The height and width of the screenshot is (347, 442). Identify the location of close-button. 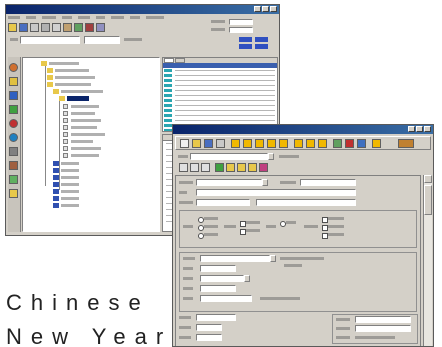
(273, 9).